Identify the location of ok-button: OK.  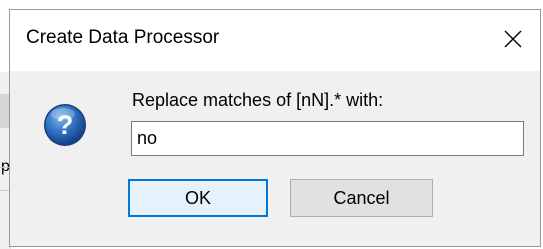
(198, 198).